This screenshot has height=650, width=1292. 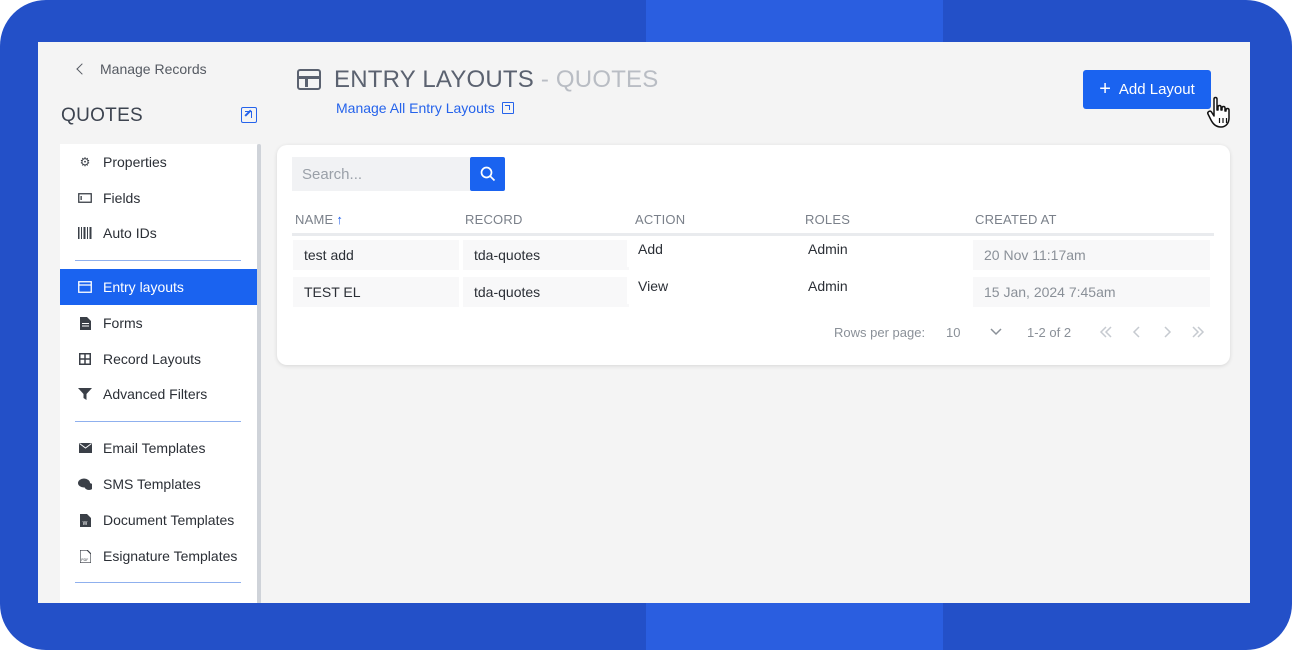 I want to click on first-page-icon, so click(x=1106, y=332).